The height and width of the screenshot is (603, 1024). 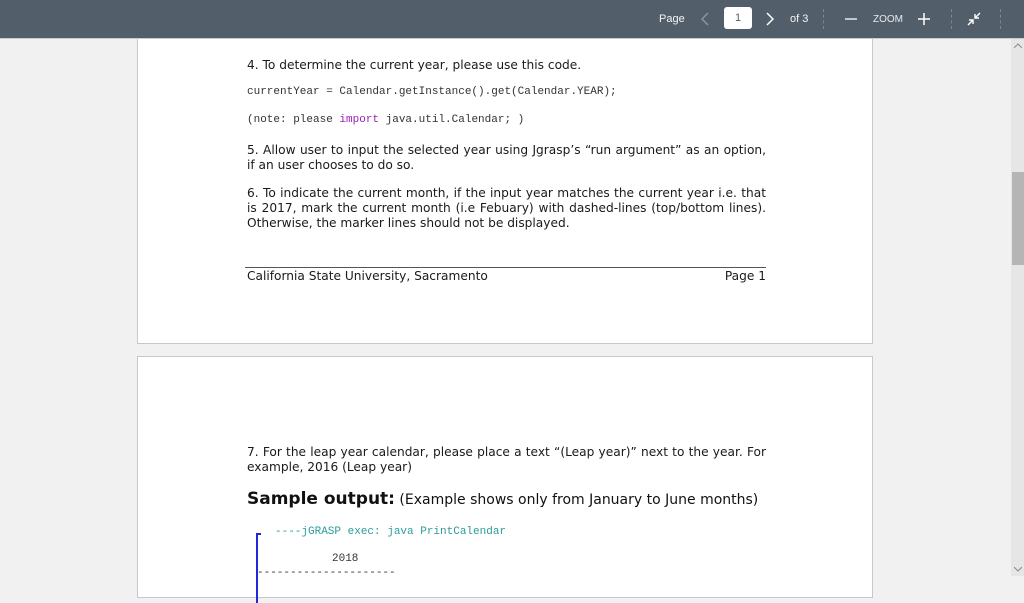 I want to click on pdf-toolbar: Page of 3 ZOOM, so click(x=512, y=19).